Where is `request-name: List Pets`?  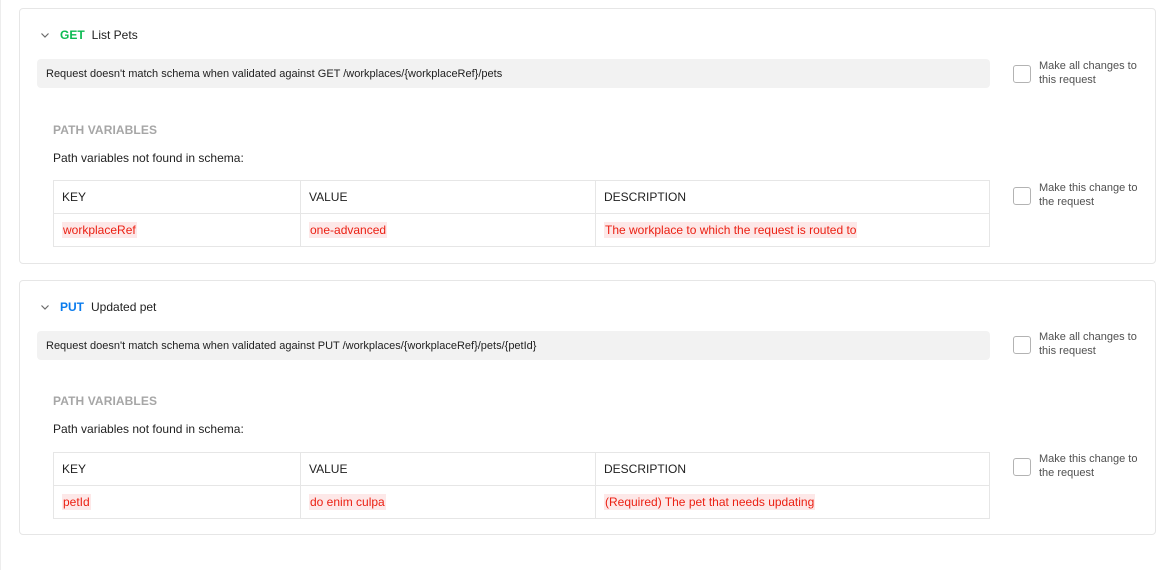
request-name: List Pets is located at coordinates (114, 35).